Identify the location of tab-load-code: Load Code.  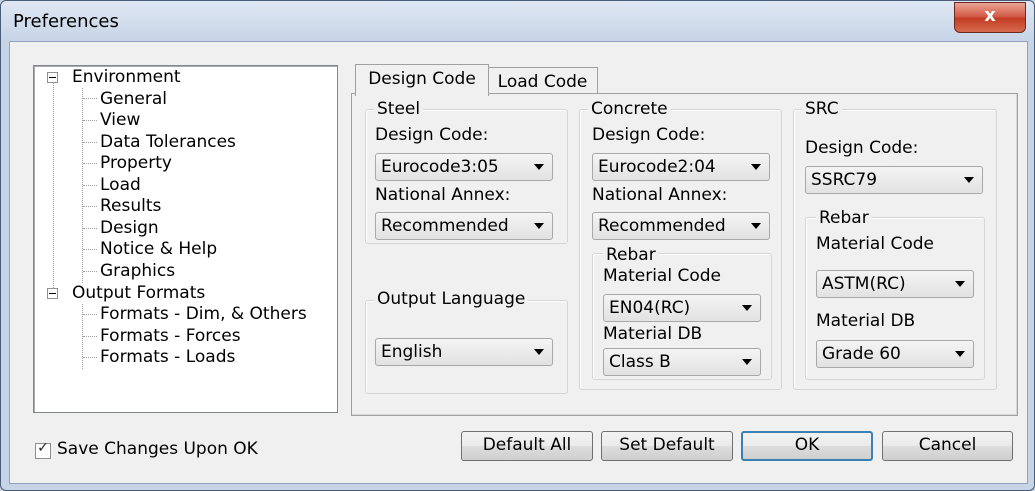
(542, 81).